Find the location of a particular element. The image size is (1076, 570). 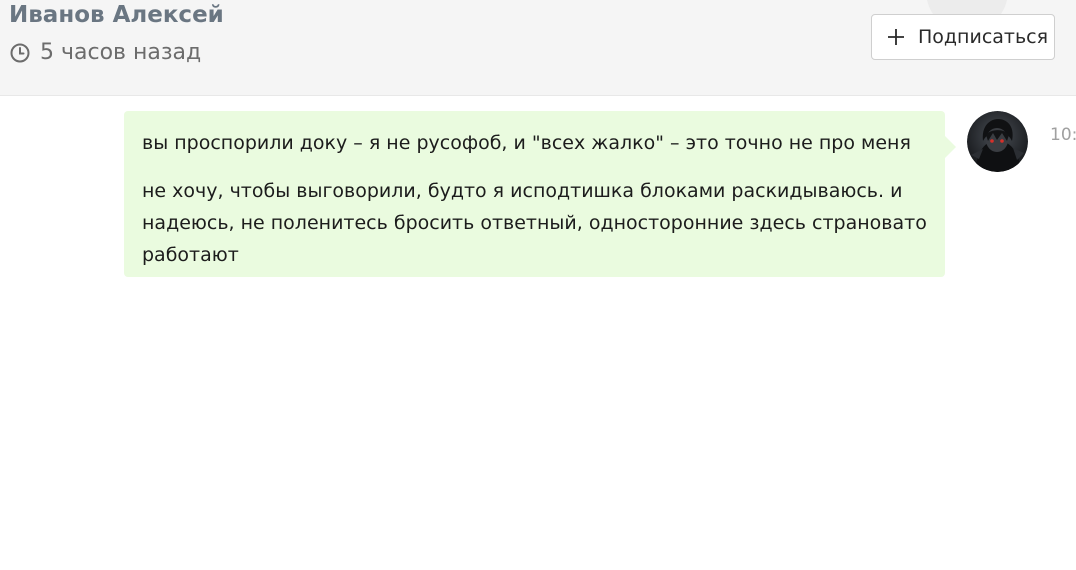

bubble-tail is located at coordinates (950, 147).